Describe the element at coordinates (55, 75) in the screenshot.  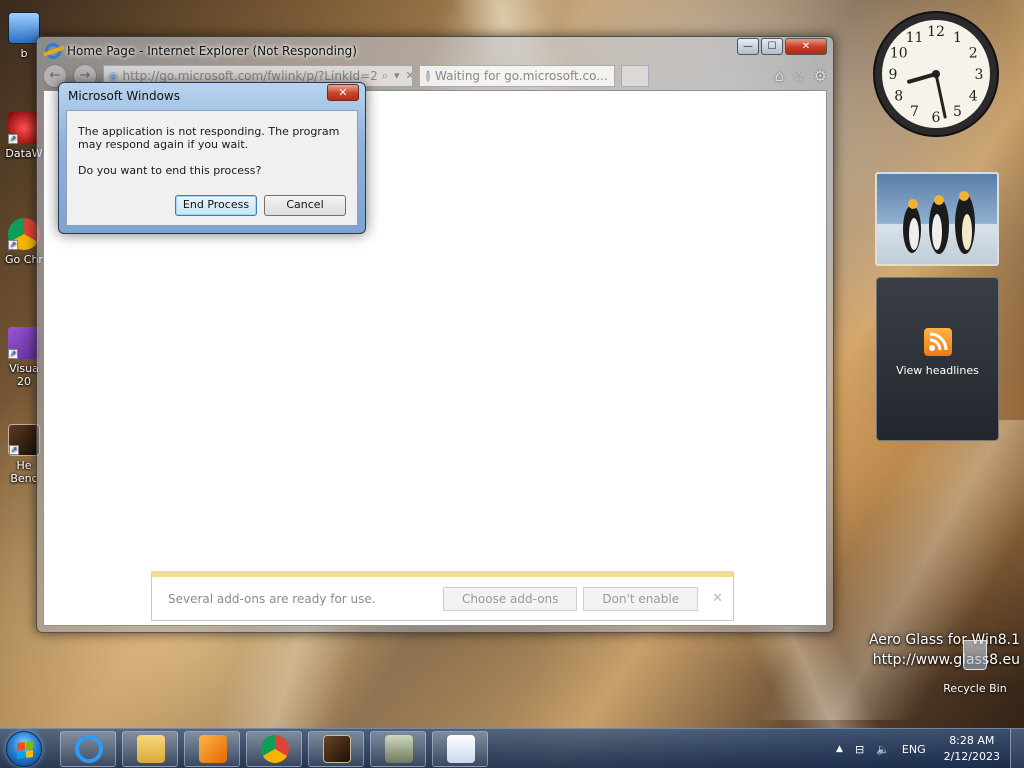
I see `back-arrow-icon: ←` at that location.